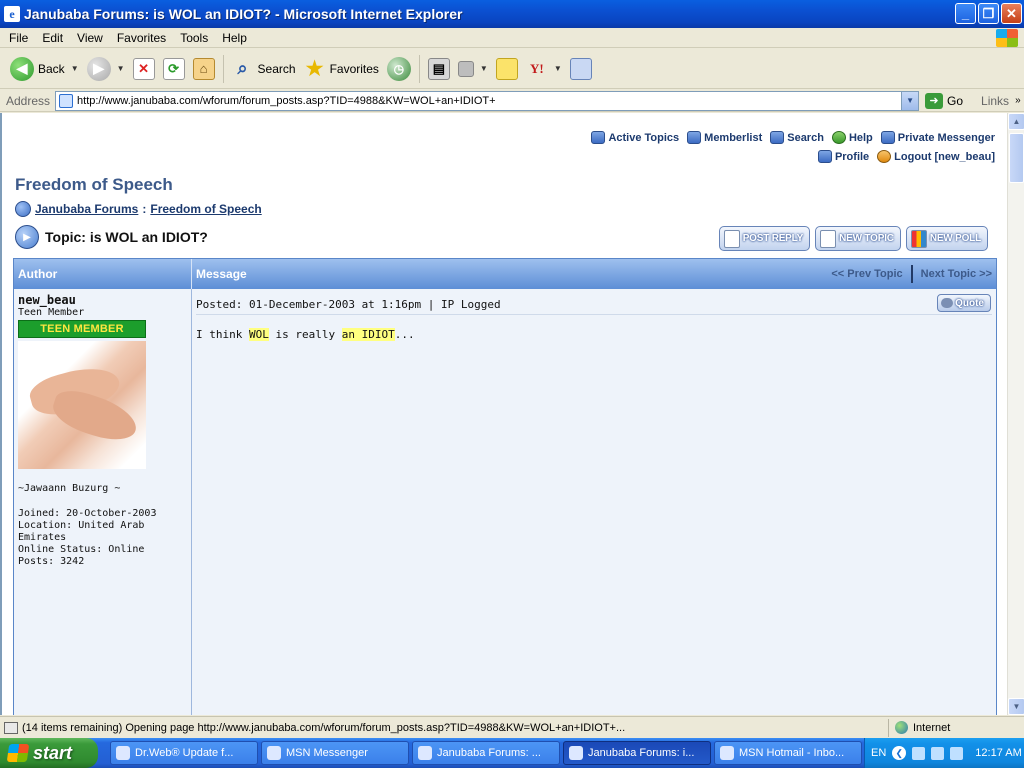 Image resolution: width=1024 pixels, height=768 pixels. I want to click on nav-search: Search, so click(797, 137).